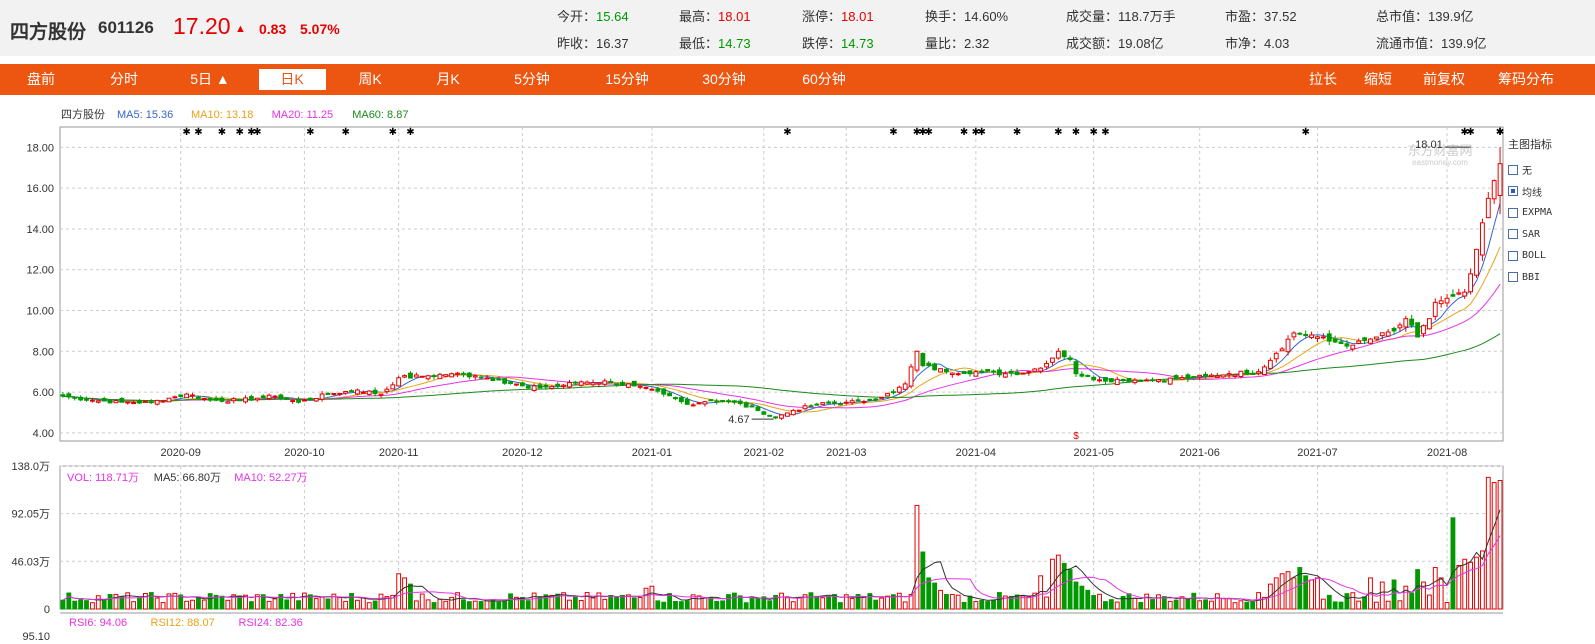 This screenshot has width=1595, height=644. I want to click on tab-tool: 筹码分布, so click(1526, 79).